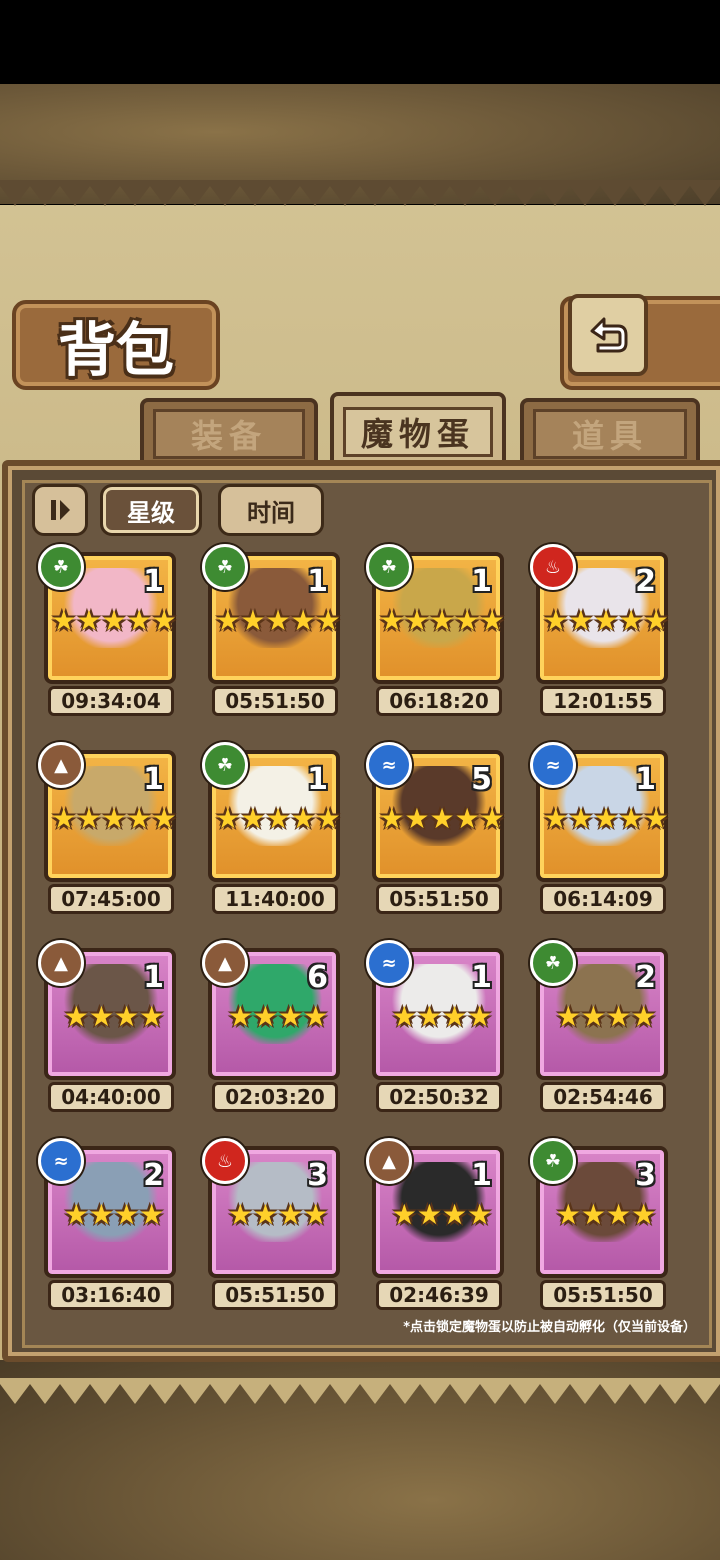  What do you see at coordinates (389, 963) in the screenshot?
I see `water-element-icon: ≈` at bounding box center [389, 963].